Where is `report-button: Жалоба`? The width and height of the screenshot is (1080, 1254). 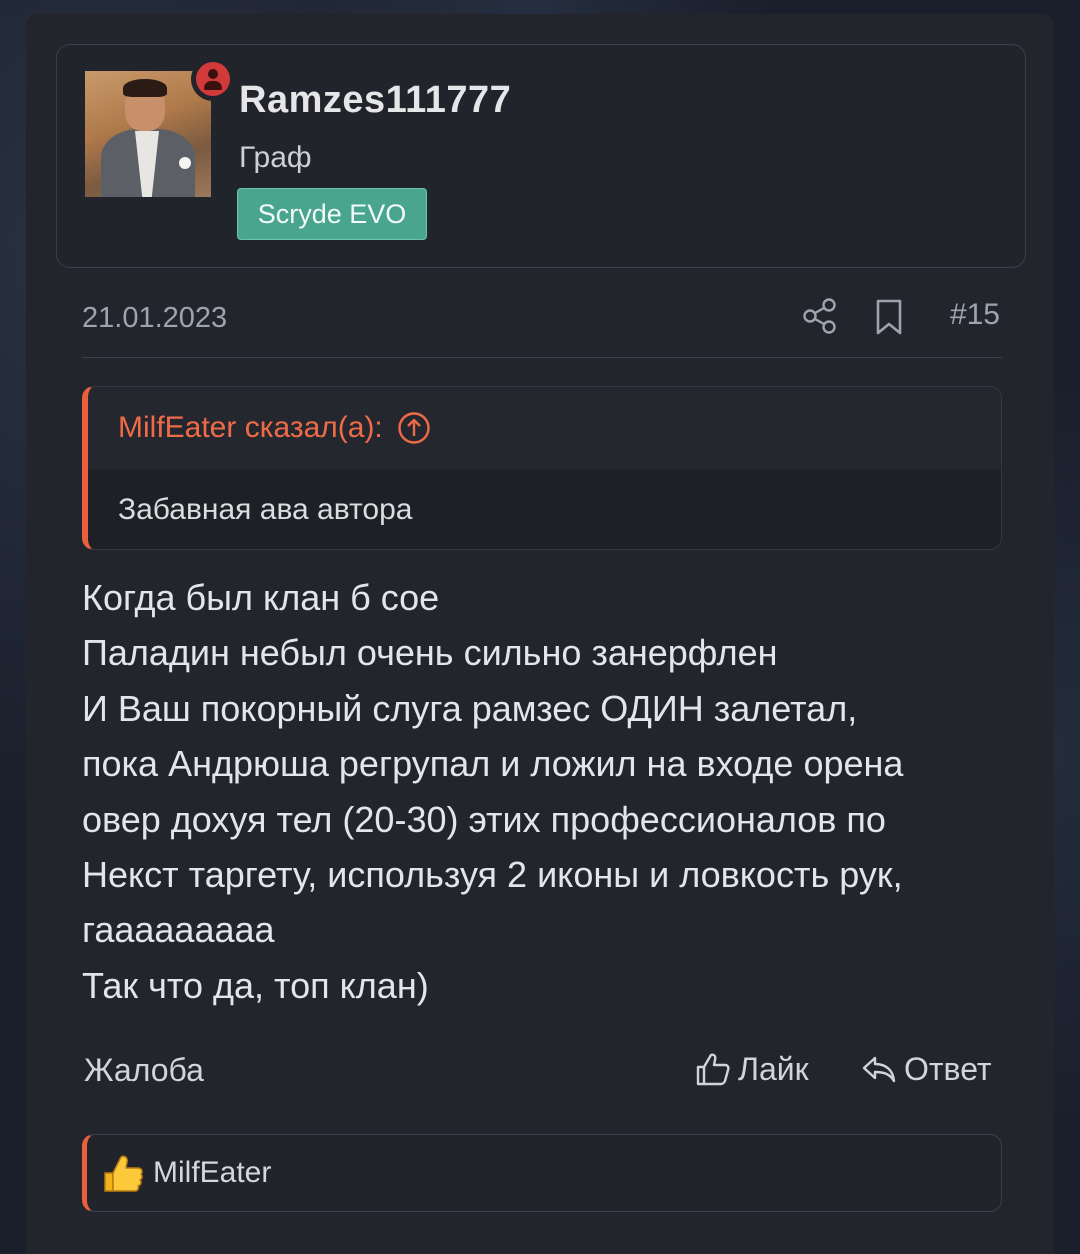 report-button: Жалоба is located at coordinates (144, 1070).